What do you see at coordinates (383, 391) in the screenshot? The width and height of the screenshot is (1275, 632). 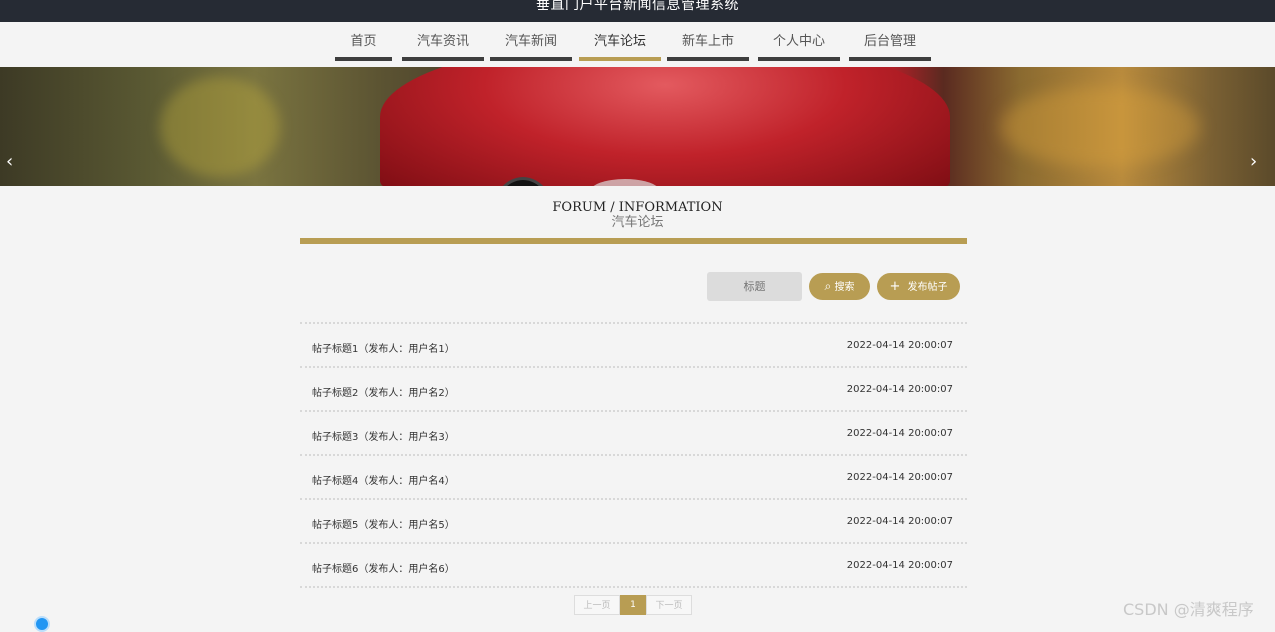 I see `post-title: 帖子标题2（发布人：用户名2）` at bounding box center [383, 391].